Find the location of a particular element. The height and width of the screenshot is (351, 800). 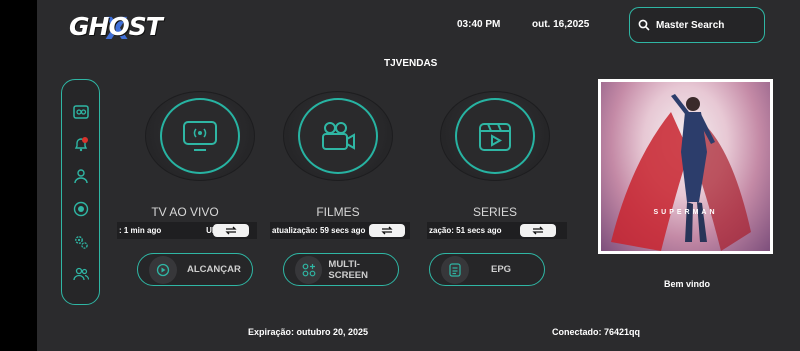

series-button is located at coordinates (495, 136).